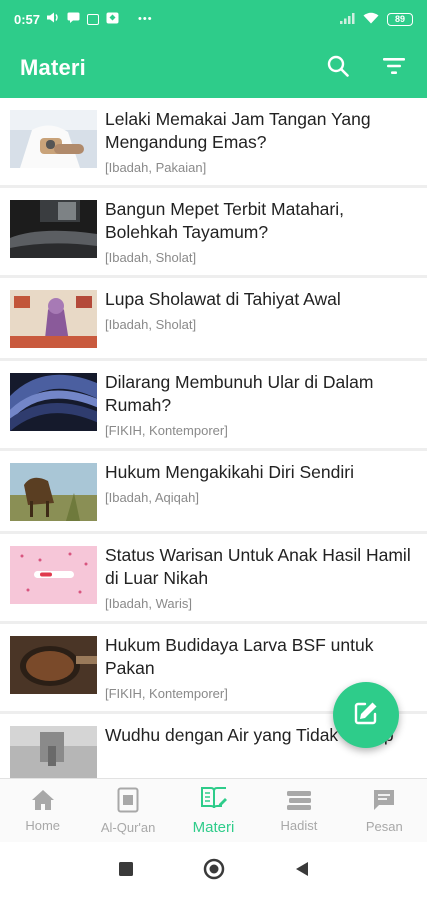 Image resolution: width=427 pixels, height=900 pixels. I want to click on item-title: Dilarang Membunuh Ular di Dalam Rumah?, so click(239, 393).